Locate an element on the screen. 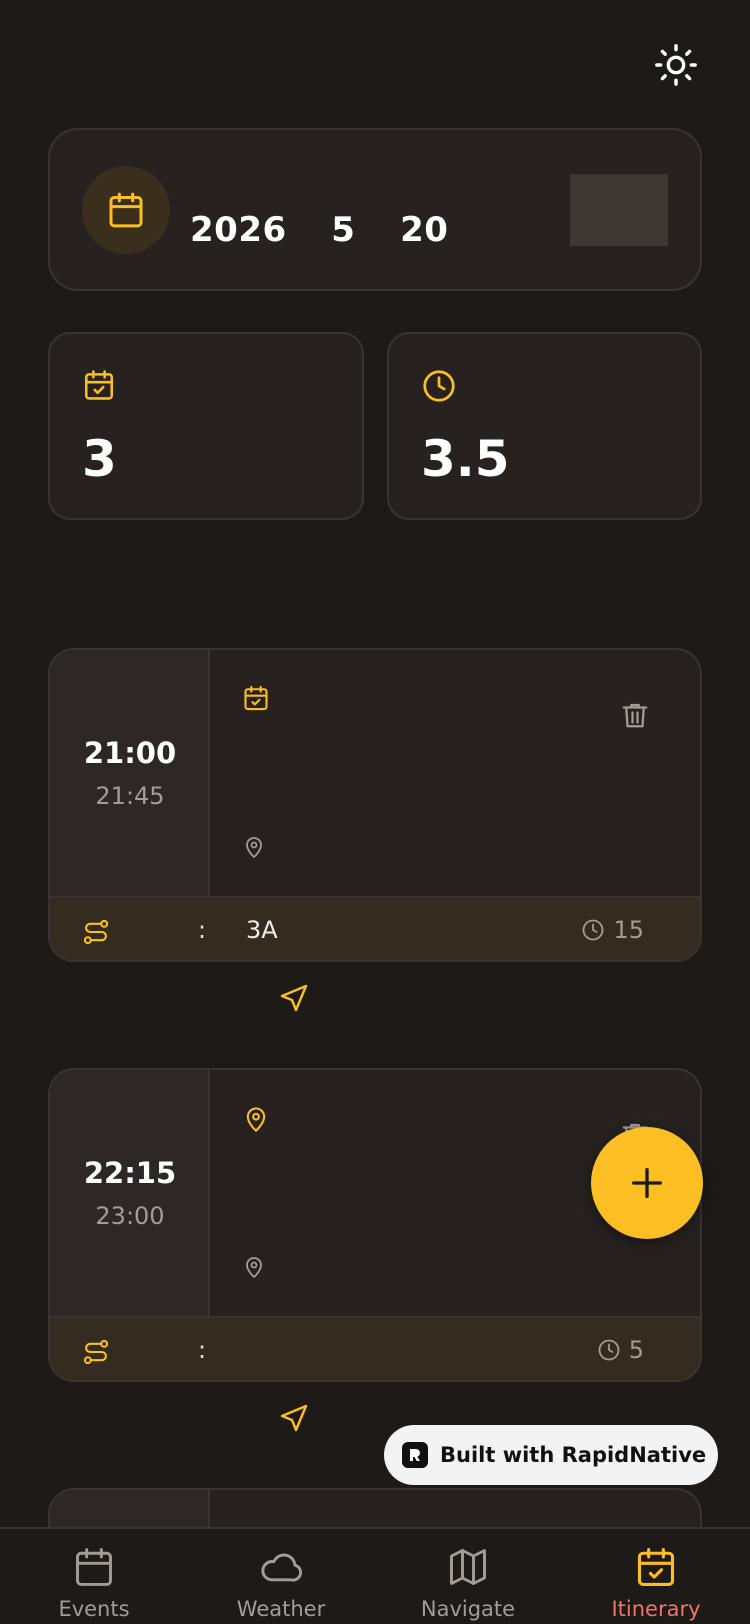 The image size is (750, 1624). stat-card-hours: 3.5 is located at coordinates (544, 426).